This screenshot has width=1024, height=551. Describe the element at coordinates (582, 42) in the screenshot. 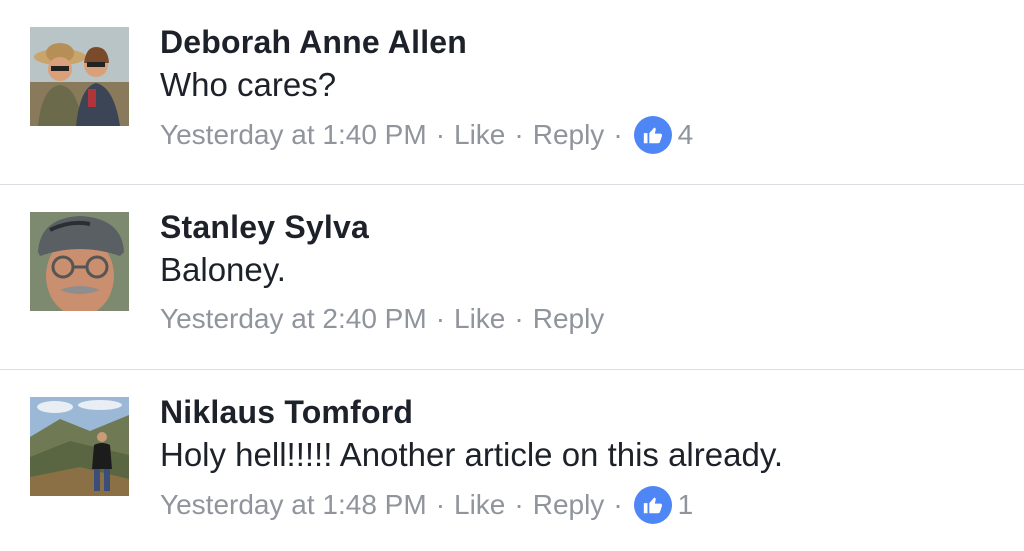

I see `comment-author-name: Deborah Anne Allen` at that location.